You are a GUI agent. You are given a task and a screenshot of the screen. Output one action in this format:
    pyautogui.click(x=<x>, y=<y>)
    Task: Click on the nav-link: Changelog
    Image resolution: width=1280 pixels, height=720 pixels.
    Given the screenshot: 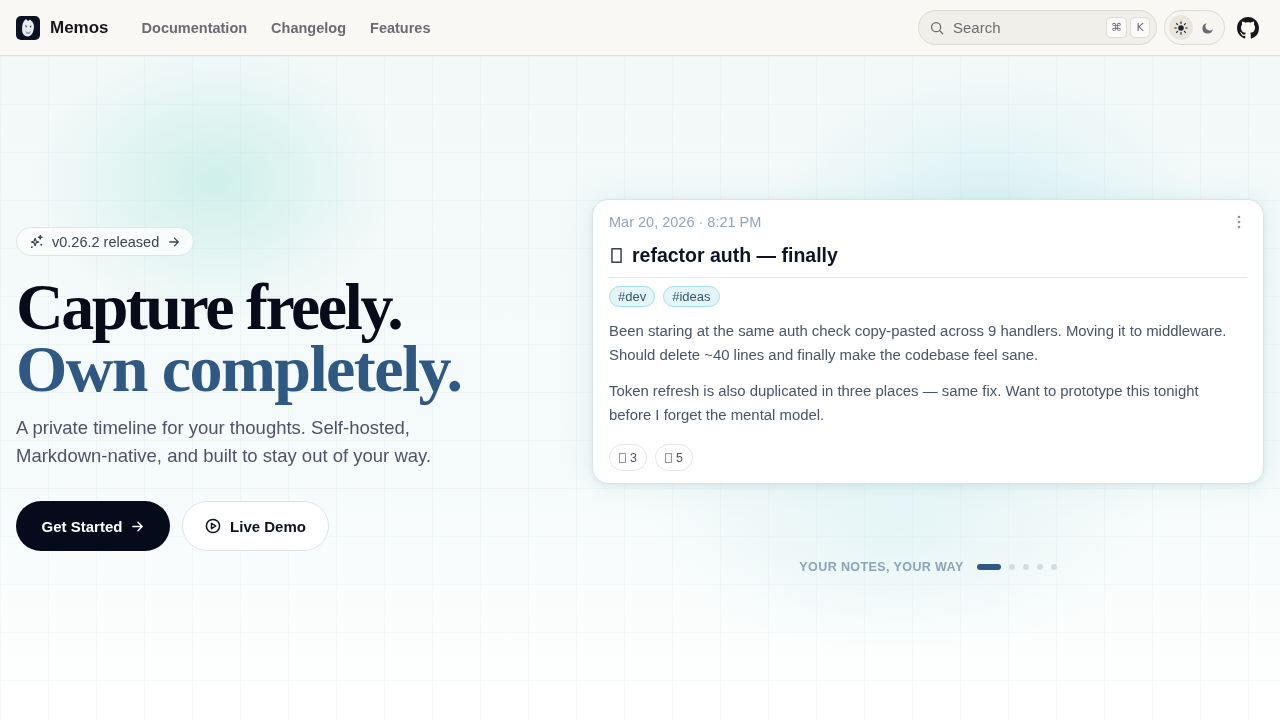 What is the action you would take?
    pyautogui.click(x=309, y=27)
    